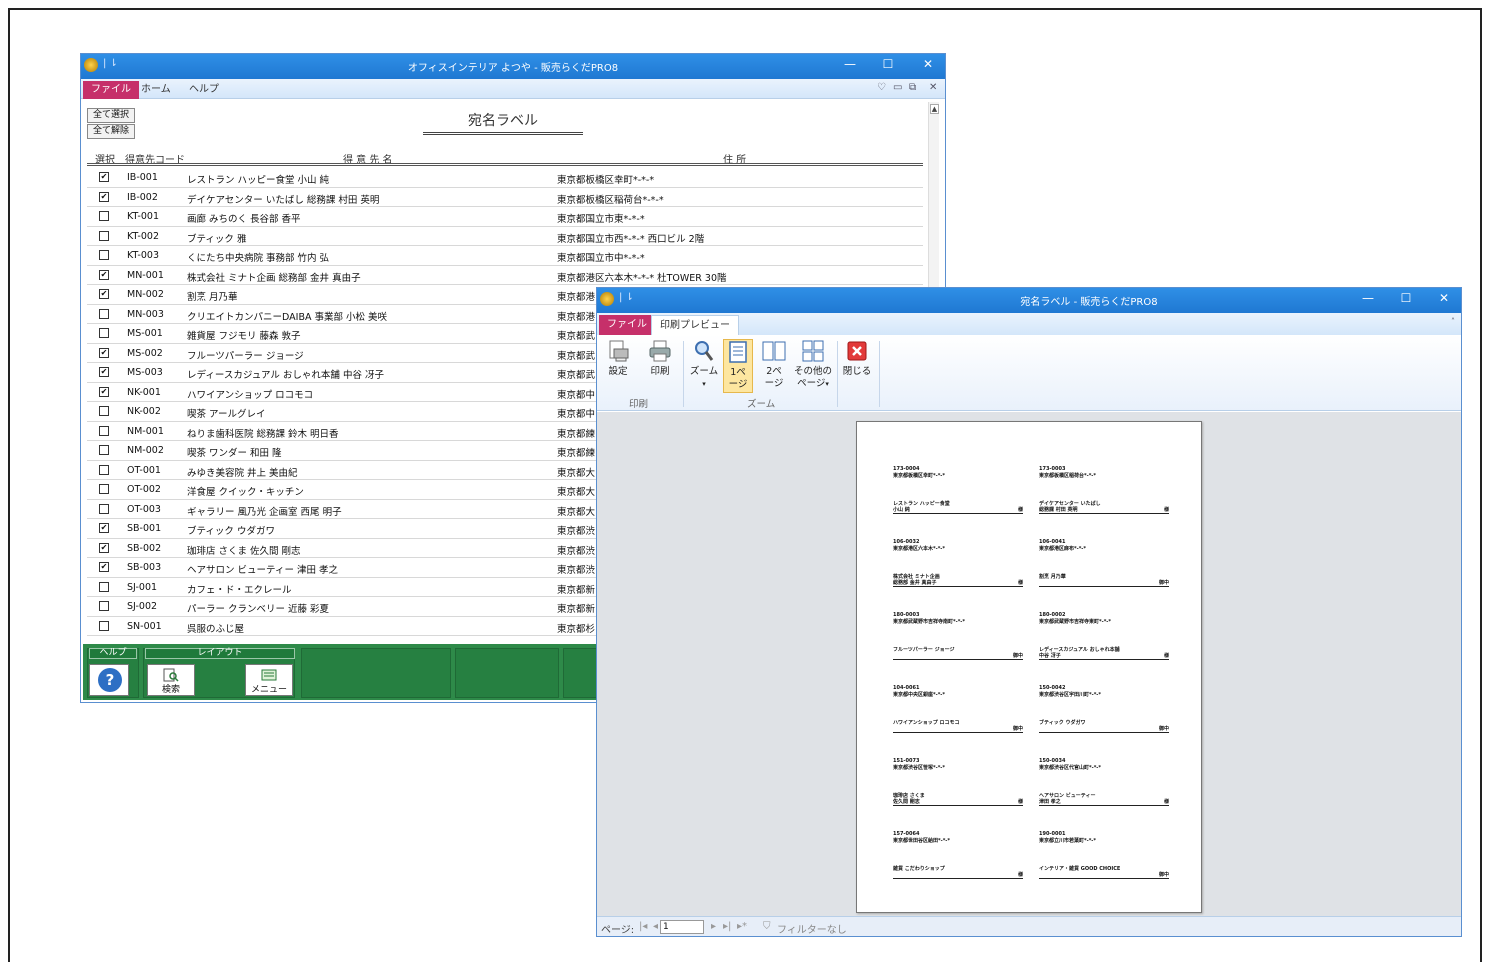 This screenshot has height=962, width=1490. Describe the element at coordinates (1089, 302) in the screenshot. I see `preview-window-title: 宛名ラベル - 販売らくだPRO8` at that location.